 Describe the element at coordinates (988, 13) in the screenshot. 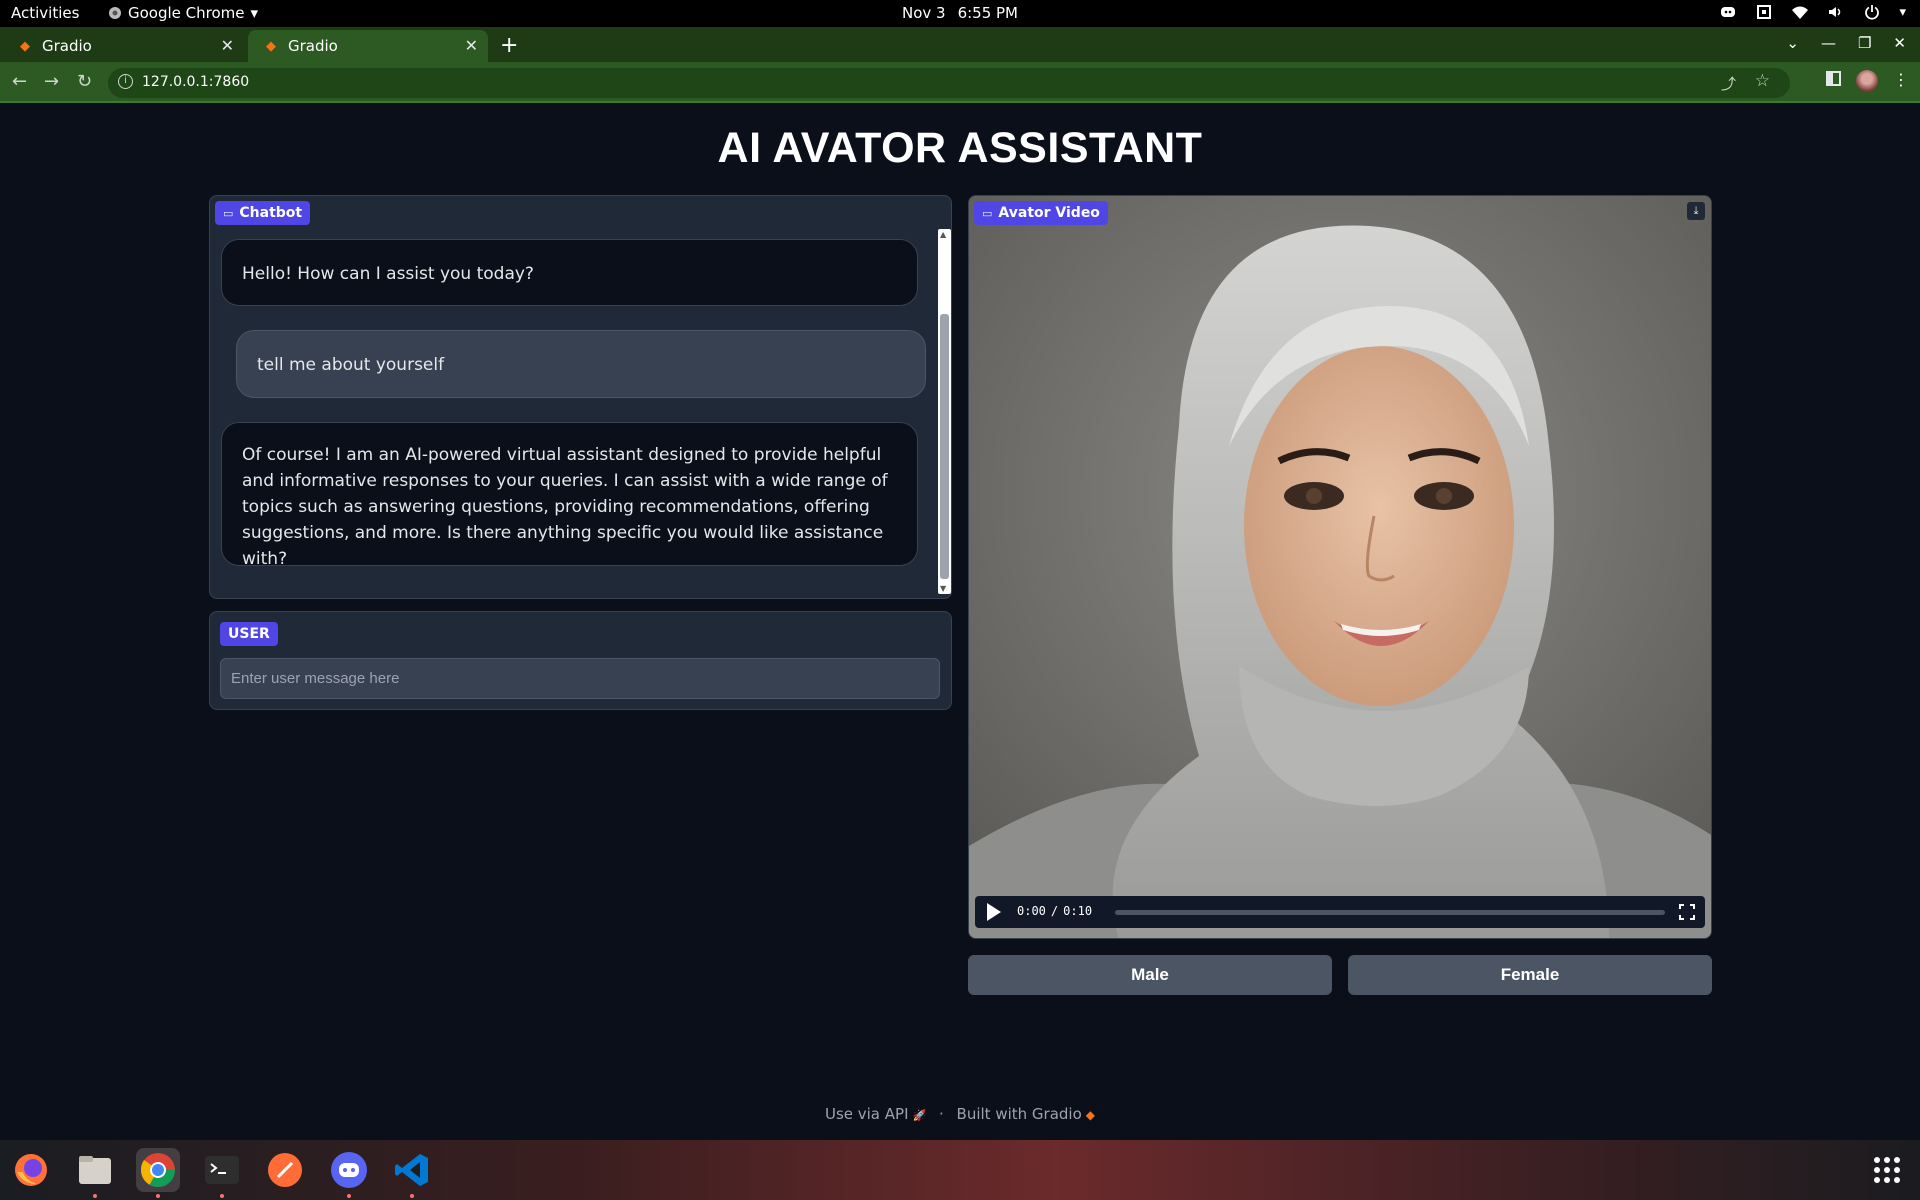

I see `clock-time: 6:55 PM` at that location.